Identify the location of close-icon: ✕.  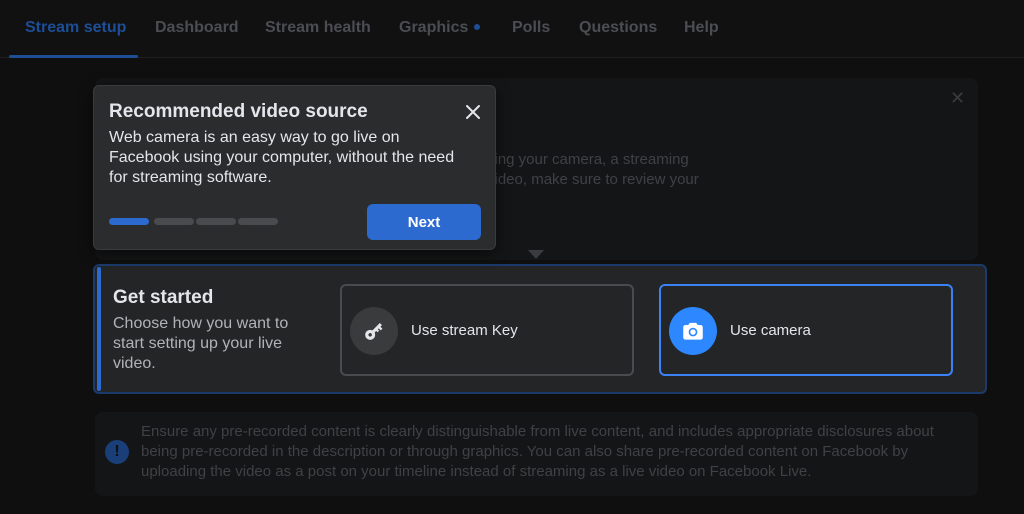
(957, 98).